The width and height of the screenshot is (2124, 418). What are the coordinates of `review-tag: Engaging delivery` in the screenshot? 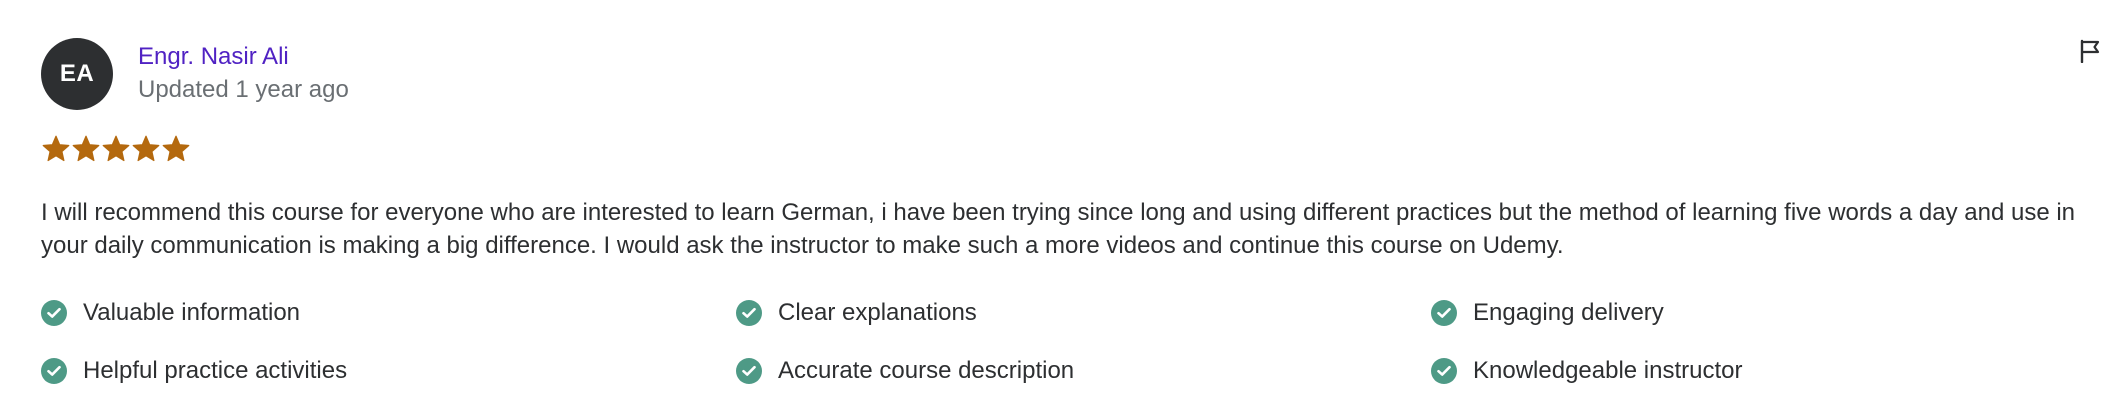 It's located at (1761, 313).